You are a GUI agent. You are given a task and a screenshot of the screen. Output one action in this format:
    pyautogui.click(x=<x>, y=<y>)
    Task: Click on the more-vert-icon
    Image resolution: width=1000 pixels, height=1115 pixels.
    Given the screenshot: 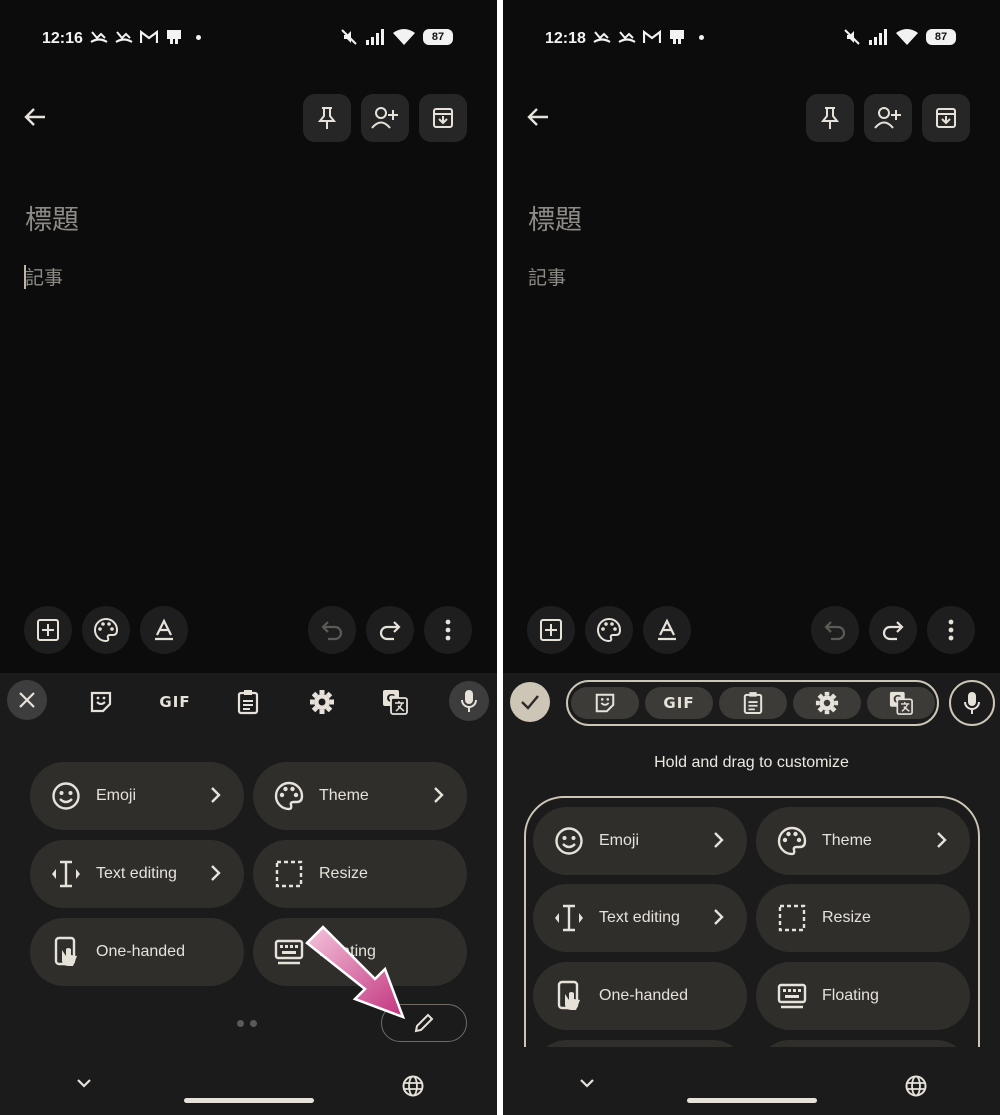 What is the action you would take?
    pyautogui.click(x=951, y=630)
    